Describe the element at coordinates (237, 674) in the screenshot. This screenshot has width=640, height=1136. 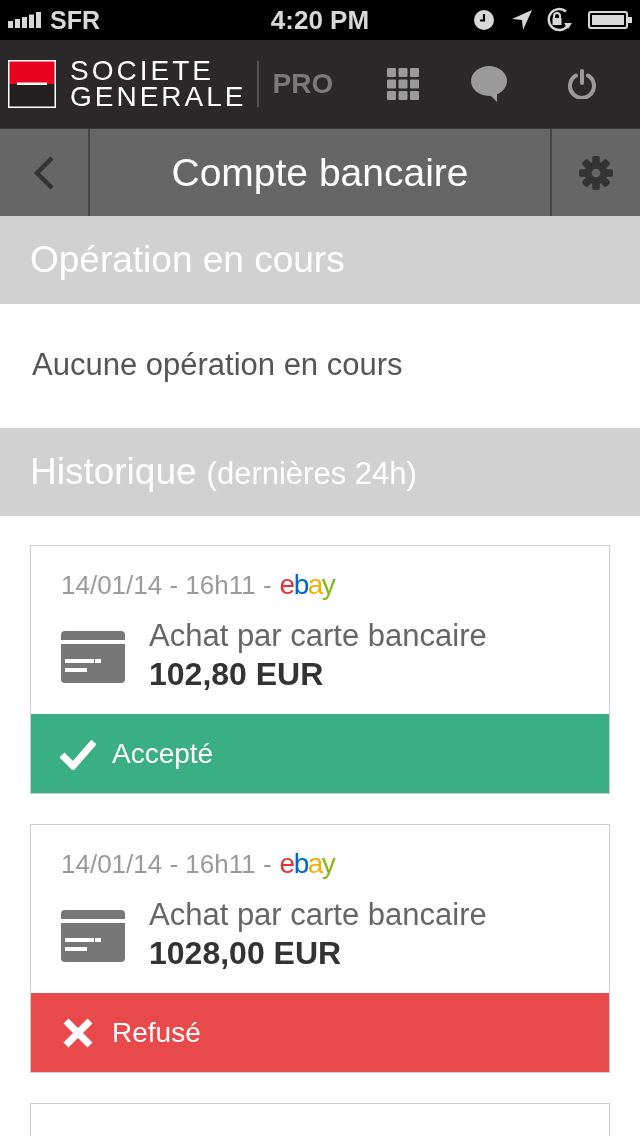
I see `transaction-amount: 102,80 EUR` at that location.